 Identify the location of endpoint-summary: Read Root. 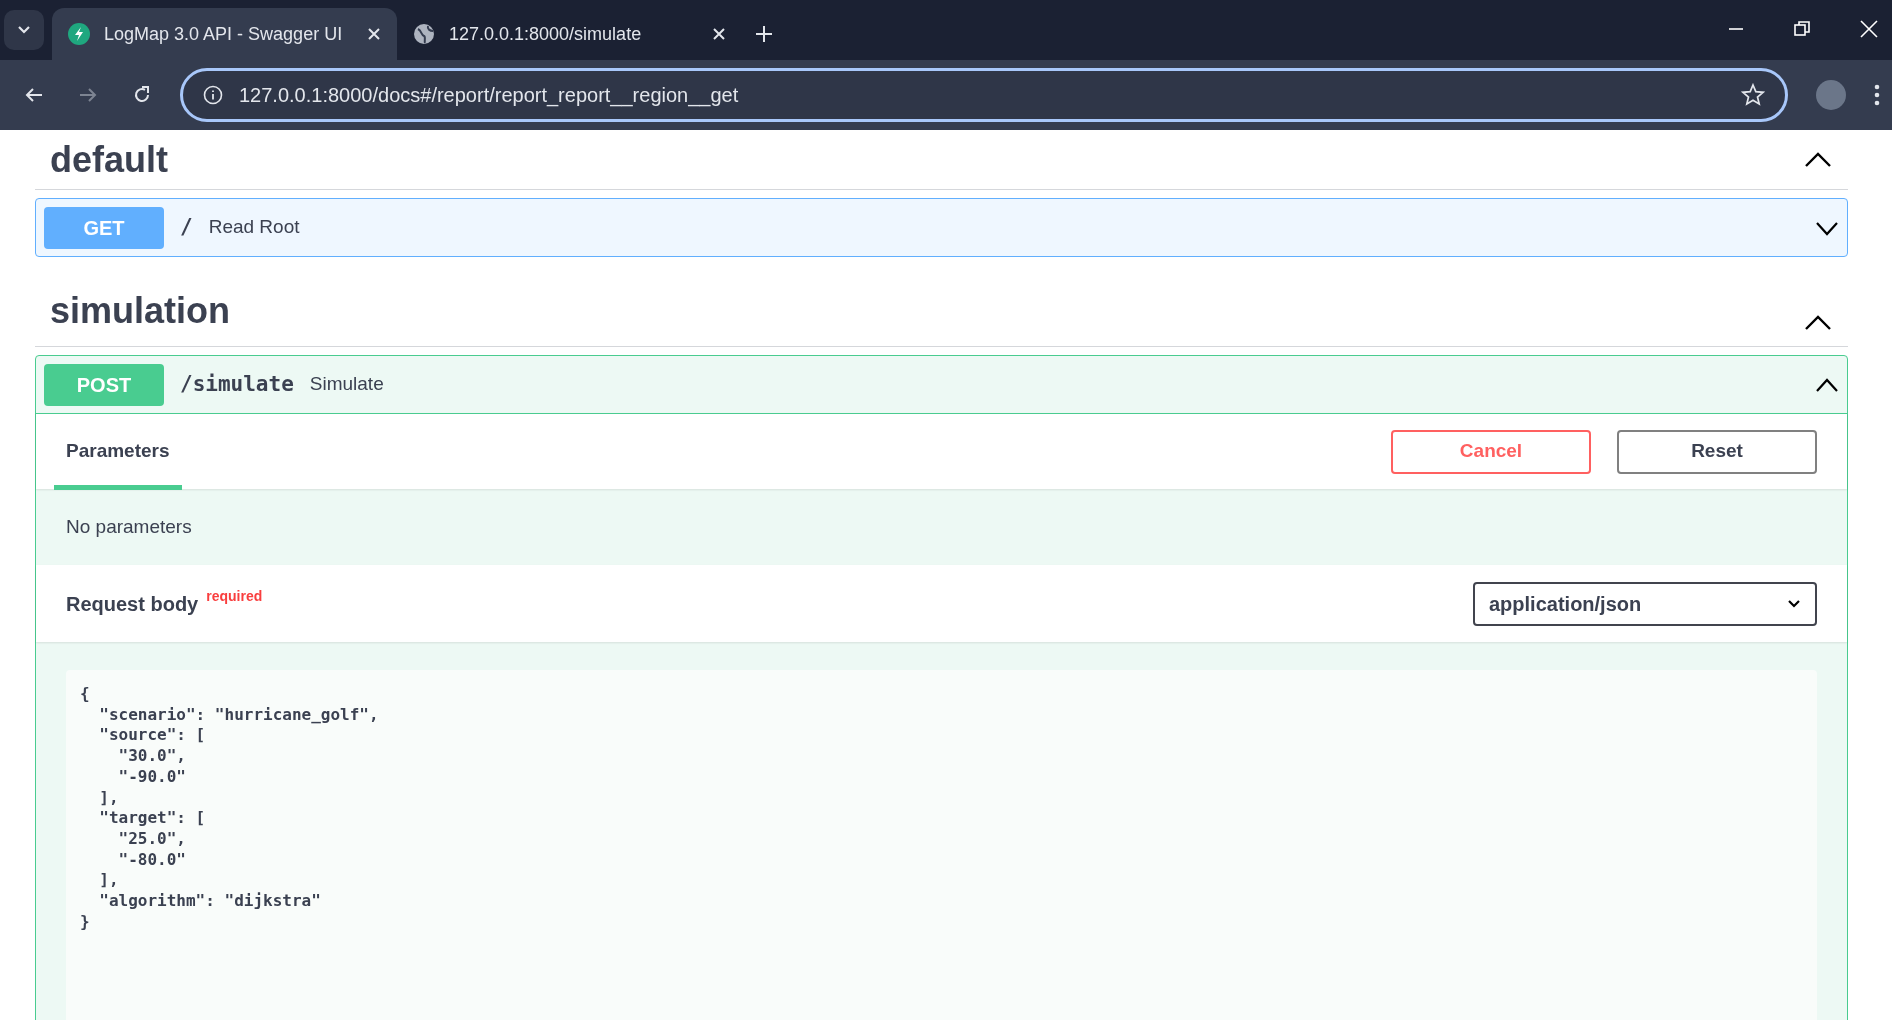
(254, 227).